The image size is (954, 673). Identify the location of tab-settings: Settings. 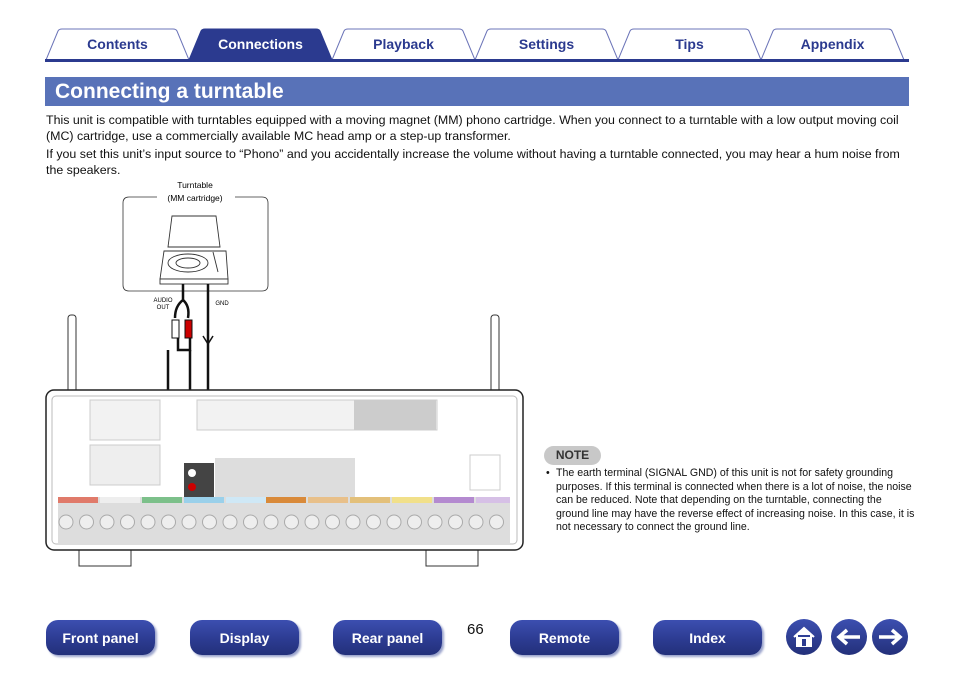
(546, 44).